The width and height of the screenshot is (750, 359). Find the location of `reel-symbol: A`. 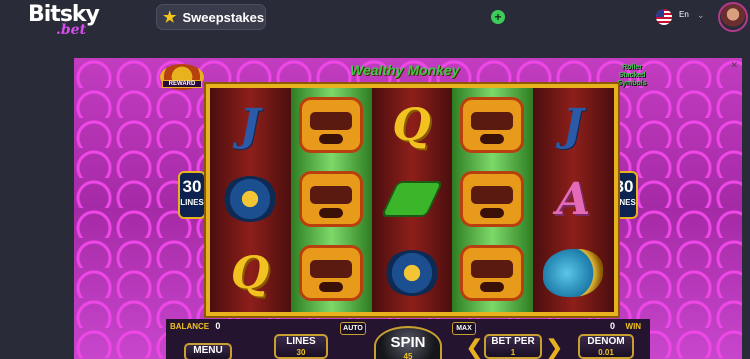

reel-symbol: A is located at coordinates (573, 199).